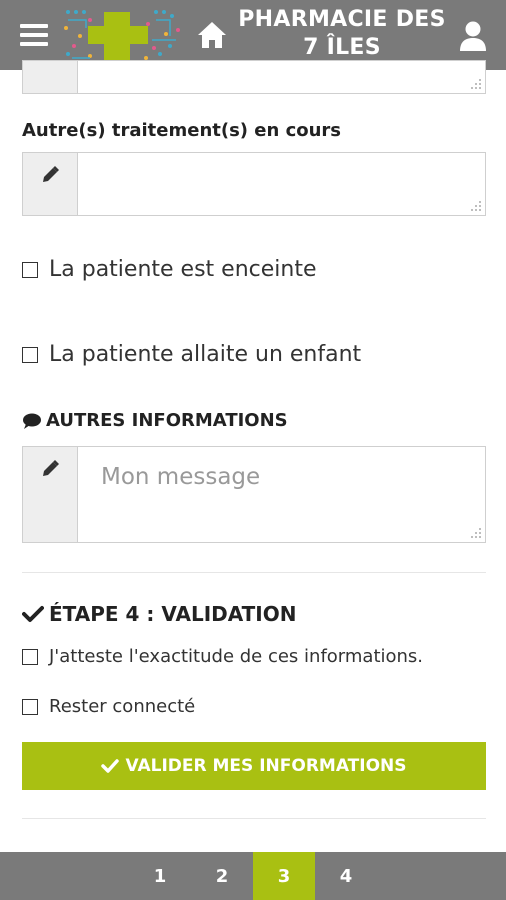 This screenshot has height=900, width=506. I want to click on page-2: 2, so click(222, 876).